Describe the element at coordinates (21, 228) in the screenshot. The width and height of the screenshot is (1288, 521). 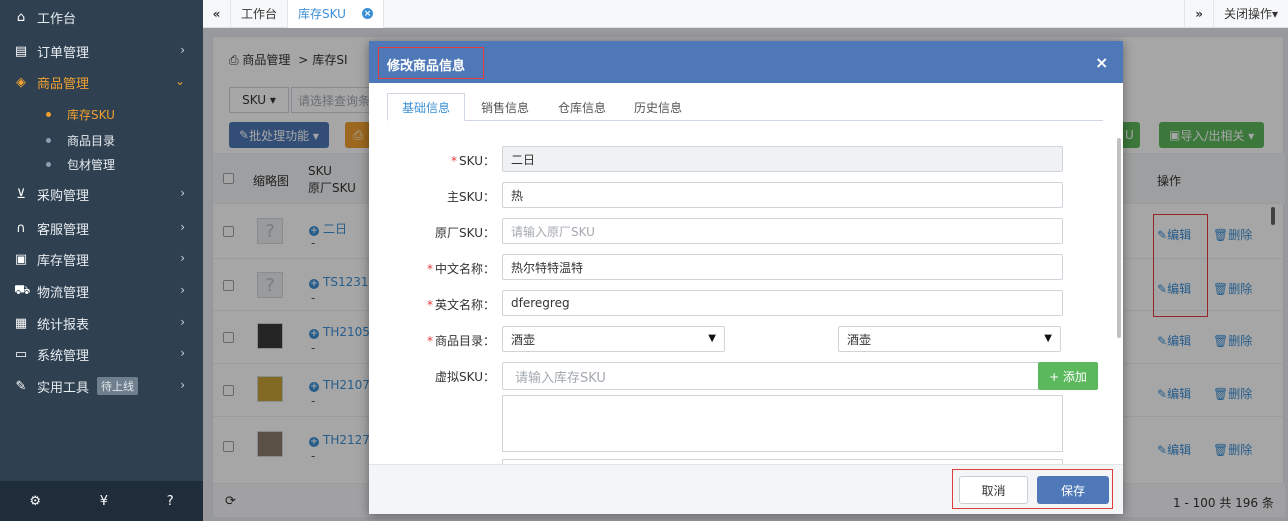
I see `headset-icon: ∩` at that location.